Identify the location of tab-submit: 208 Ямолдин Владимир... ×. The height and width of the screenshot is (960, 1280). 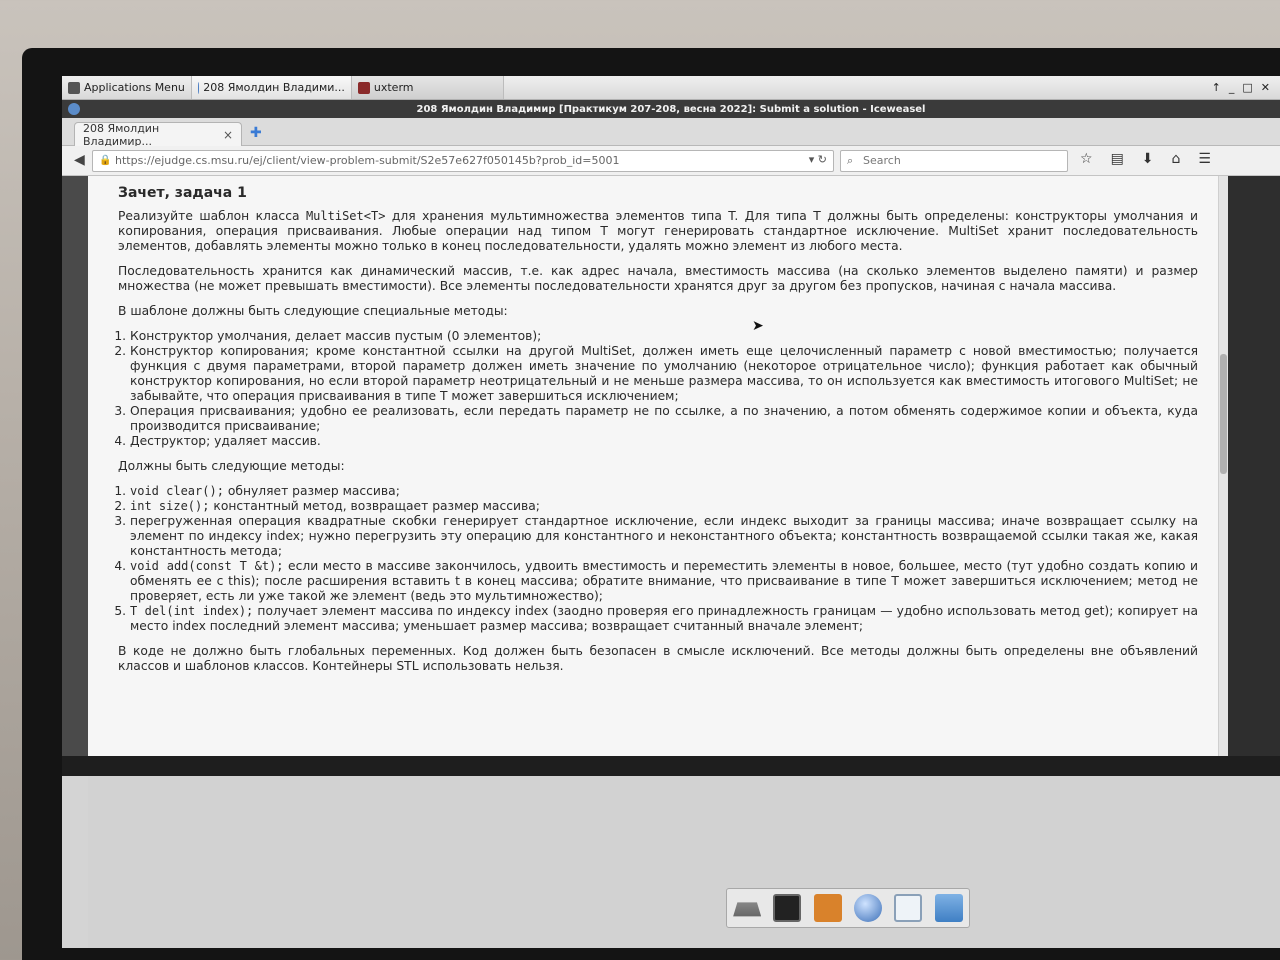
(158, 134).